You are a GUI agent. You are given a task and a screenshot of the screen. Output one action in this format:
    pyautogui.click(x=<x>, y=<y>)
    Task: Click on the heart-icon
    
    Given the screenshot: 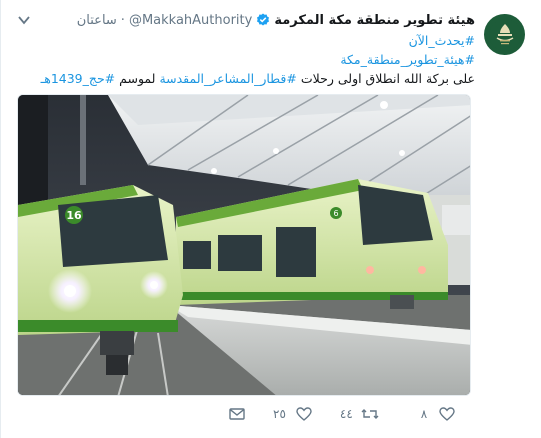 What is the action you would take?
    pyautogui.click(x=304, y=414)
    